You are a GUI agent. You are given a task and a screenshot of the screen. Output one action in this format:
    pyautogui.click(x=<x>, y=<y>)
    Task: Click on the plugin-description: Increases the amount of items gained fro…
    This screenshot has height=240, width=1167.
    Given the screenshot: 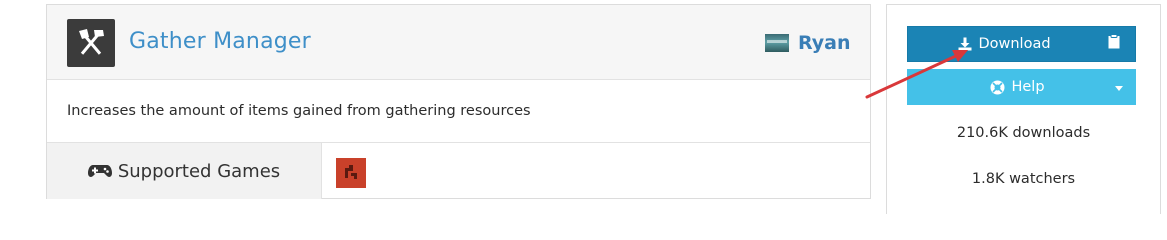 What is the action you would take?
    pyautogui.click(x=299, y=111)
    